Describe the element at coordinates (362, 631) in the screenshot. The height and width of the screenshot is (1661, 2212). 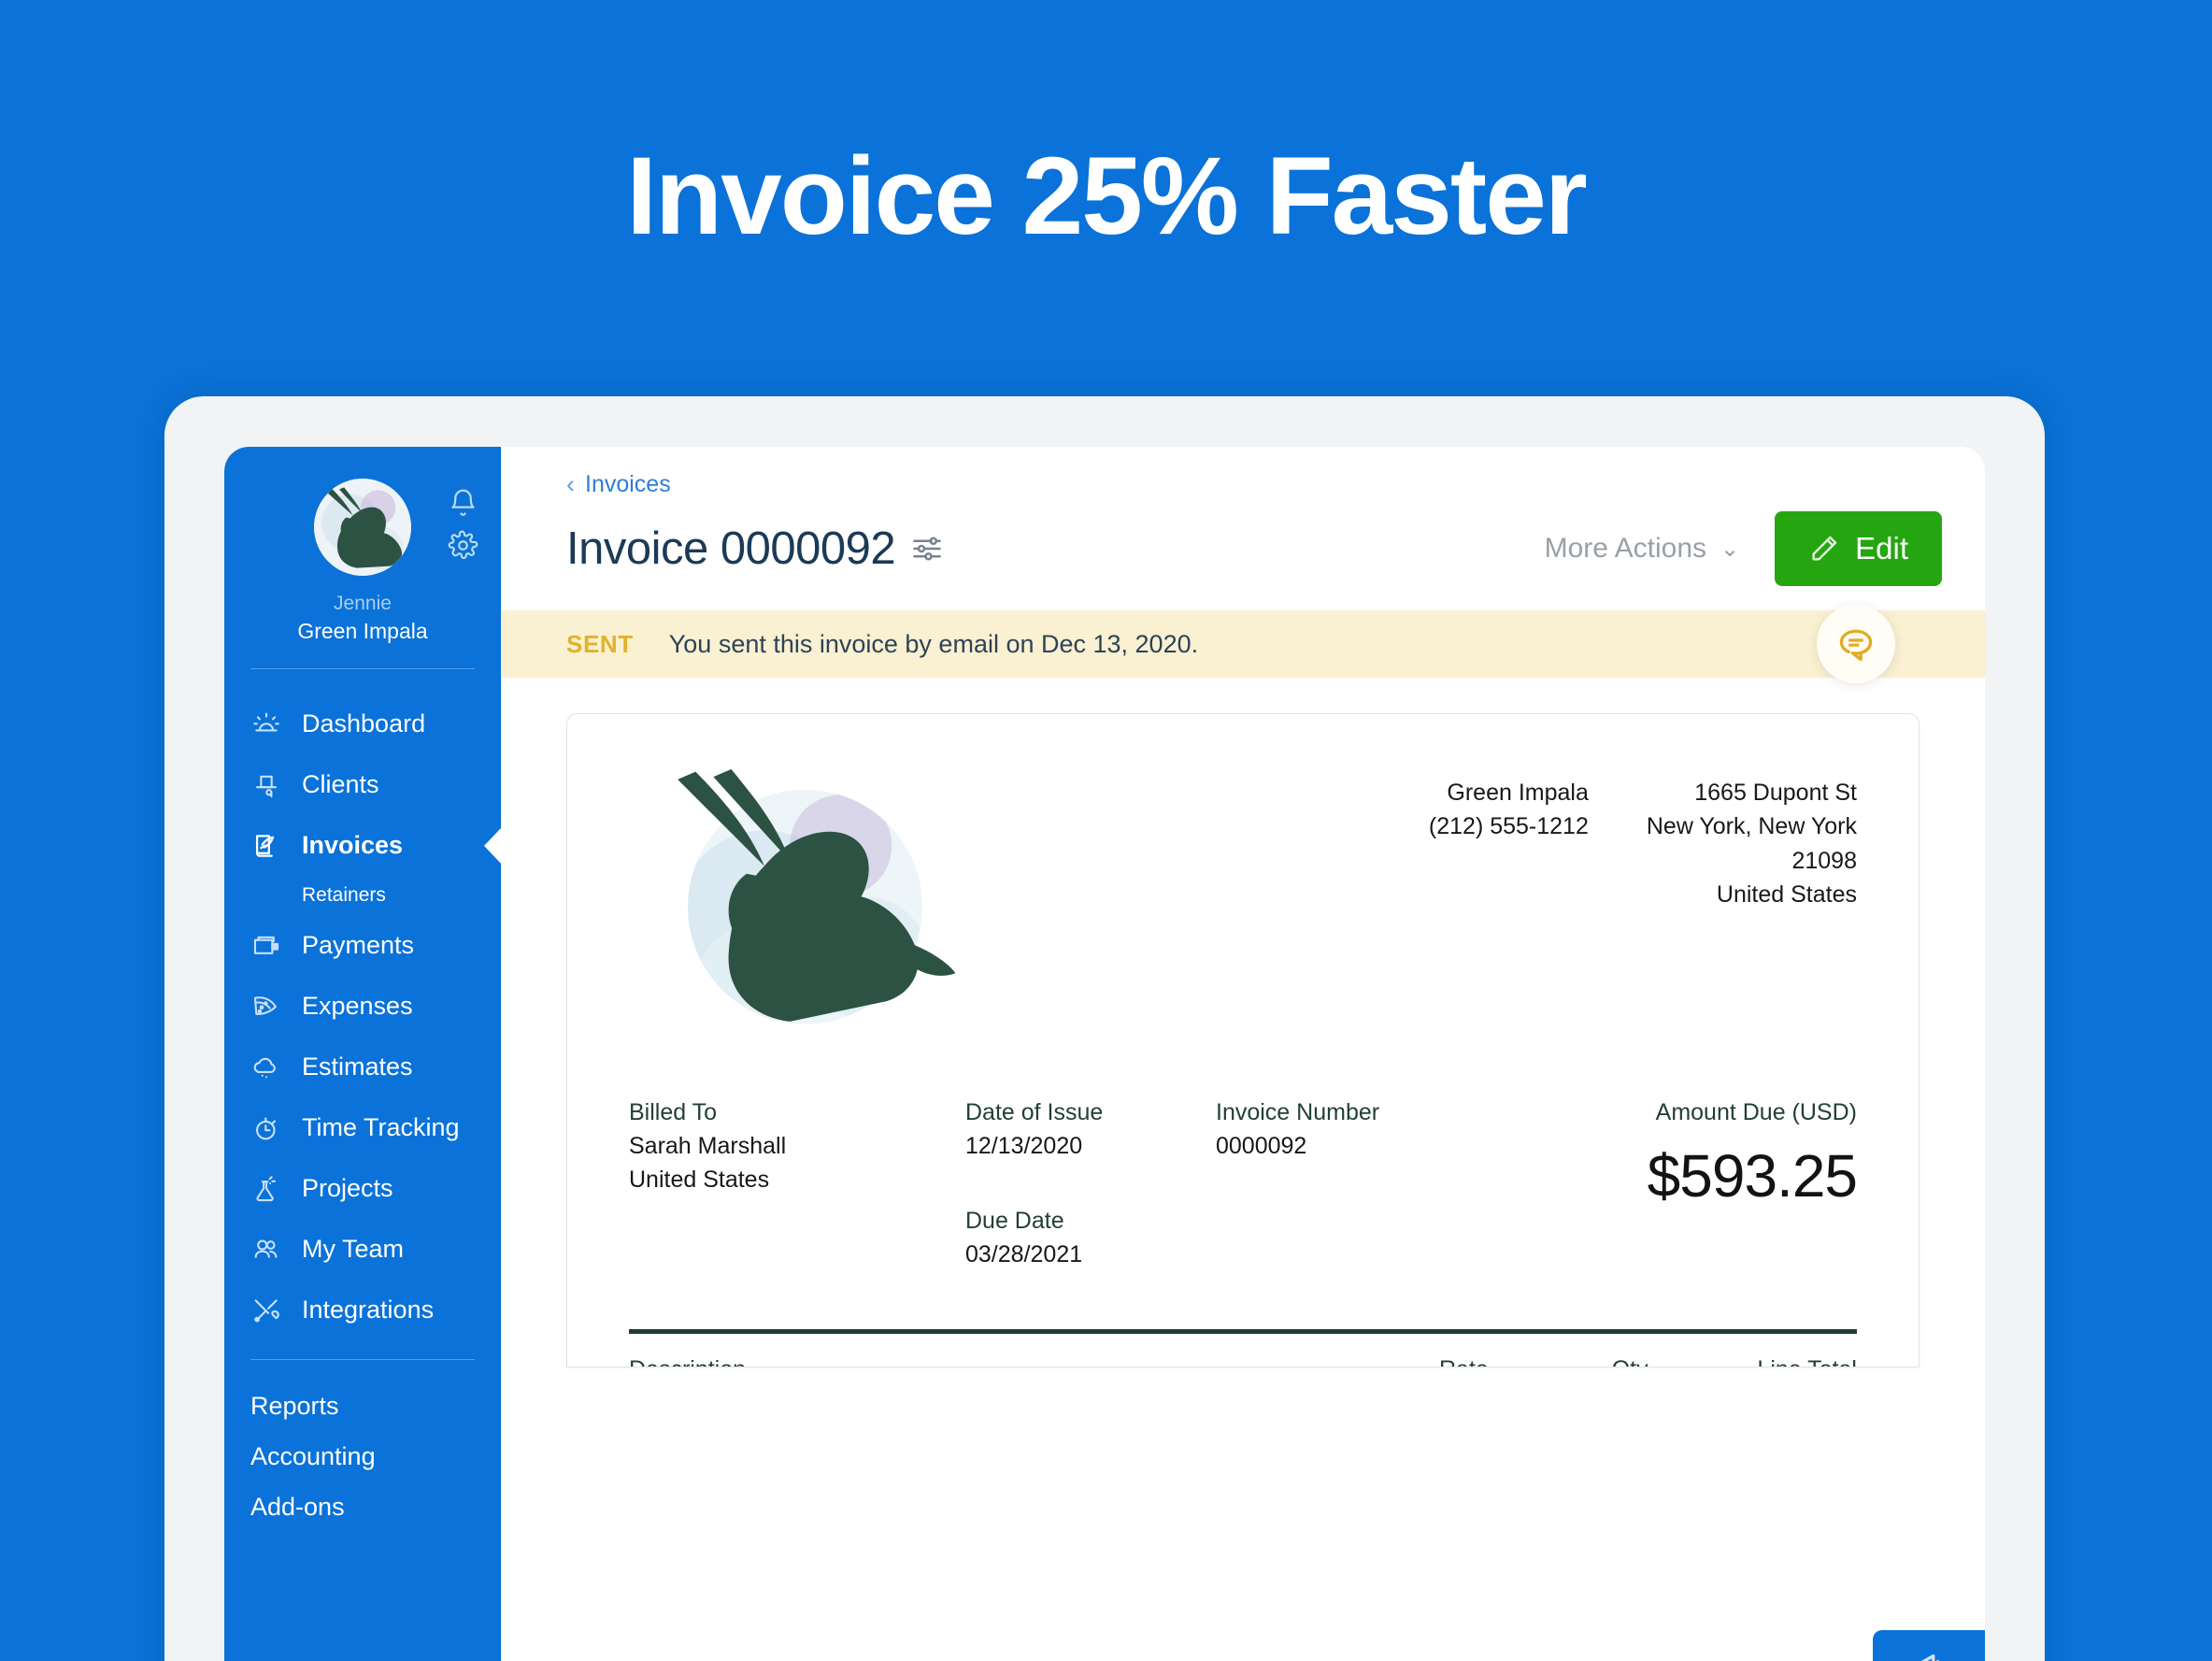
I see `user-company: Green Impala` at that location.